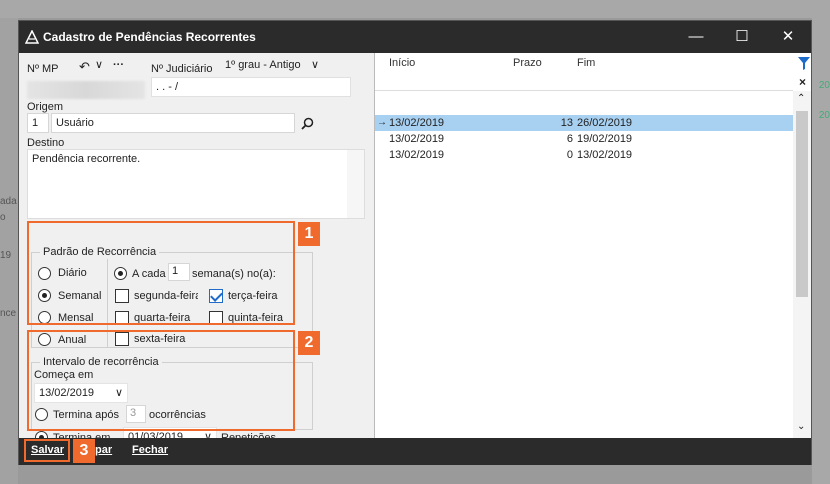  What do you see at coordinates (788, 37) in the screenshot?
I see `close-button: ✕` at bounding box center [788, 37].